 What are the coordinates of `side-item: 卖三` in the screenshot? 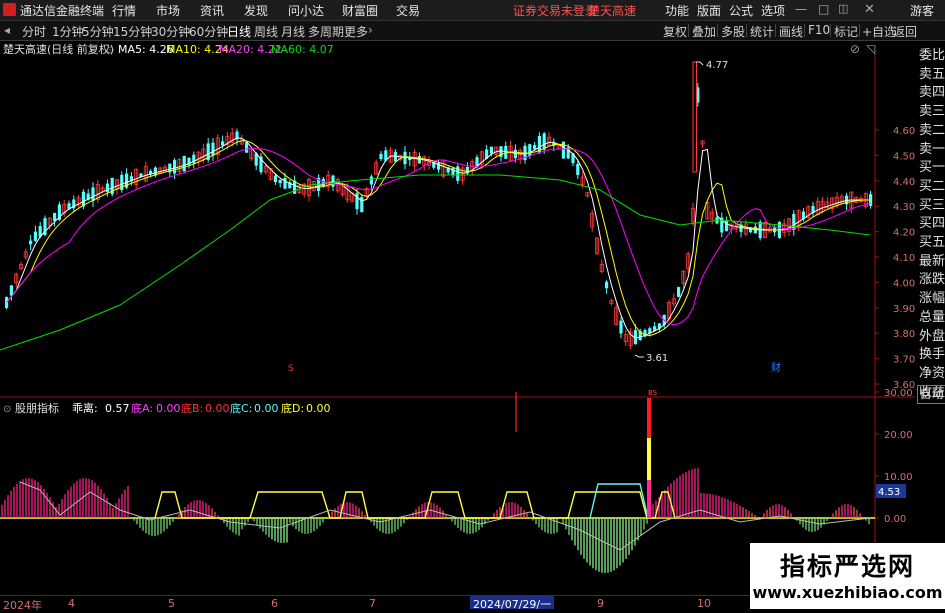 It's located at (932, 111).